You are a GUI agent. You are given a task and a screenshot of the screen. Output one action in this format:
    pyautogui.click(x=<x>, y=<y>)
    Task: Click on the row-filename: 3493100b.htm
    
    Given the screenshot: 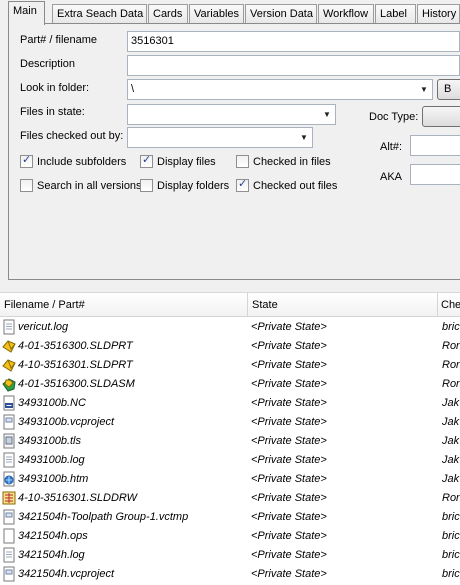 What is the action you would take?
    pyautogui.click(x=53, y=479)
    